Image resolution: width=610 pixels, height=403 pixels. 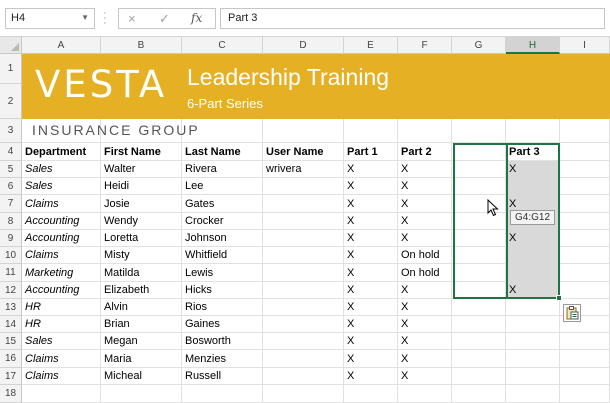 What do you see at coordinates (425, 324) in the screenshot?
I see `cell-f14: X` at bounding box center [425, 324].